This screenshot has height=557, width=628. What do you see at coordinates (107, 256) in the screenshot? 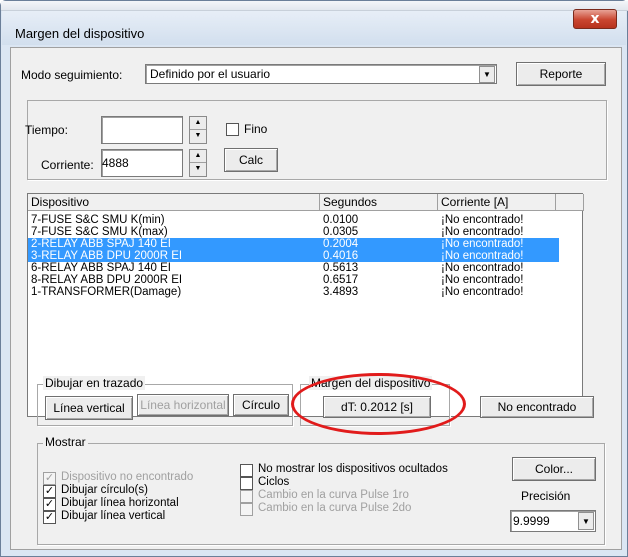
I see `cell-device: 3-RELAY ABB DPU 2000R EI` at bounding box center [107, 256].